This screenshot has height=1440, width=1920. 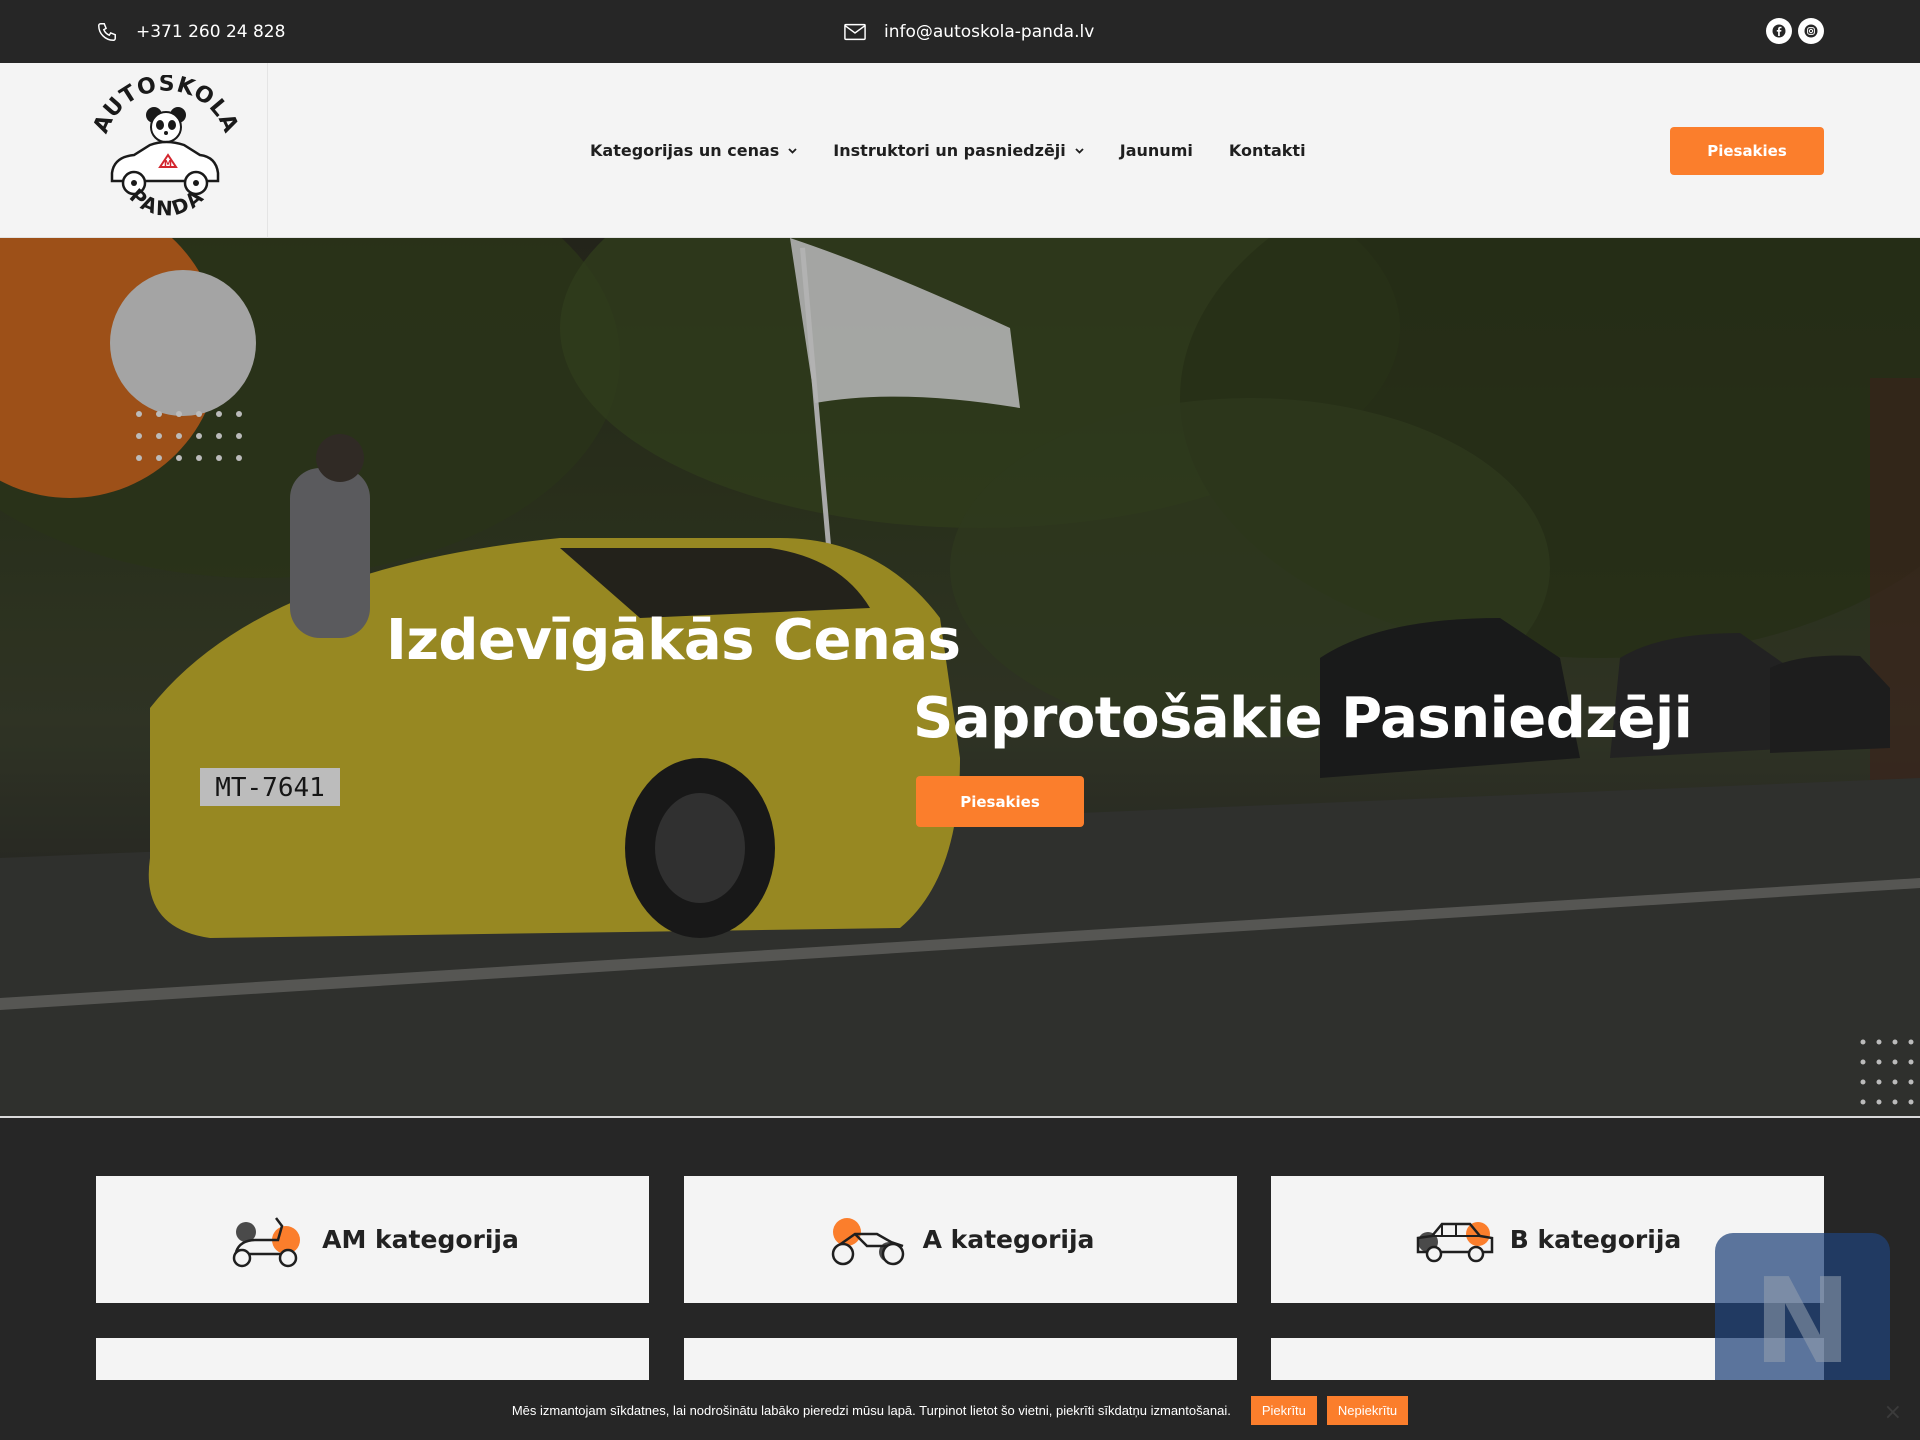 I want to click on svg-text: PANDA, so click(x=167, y=201).